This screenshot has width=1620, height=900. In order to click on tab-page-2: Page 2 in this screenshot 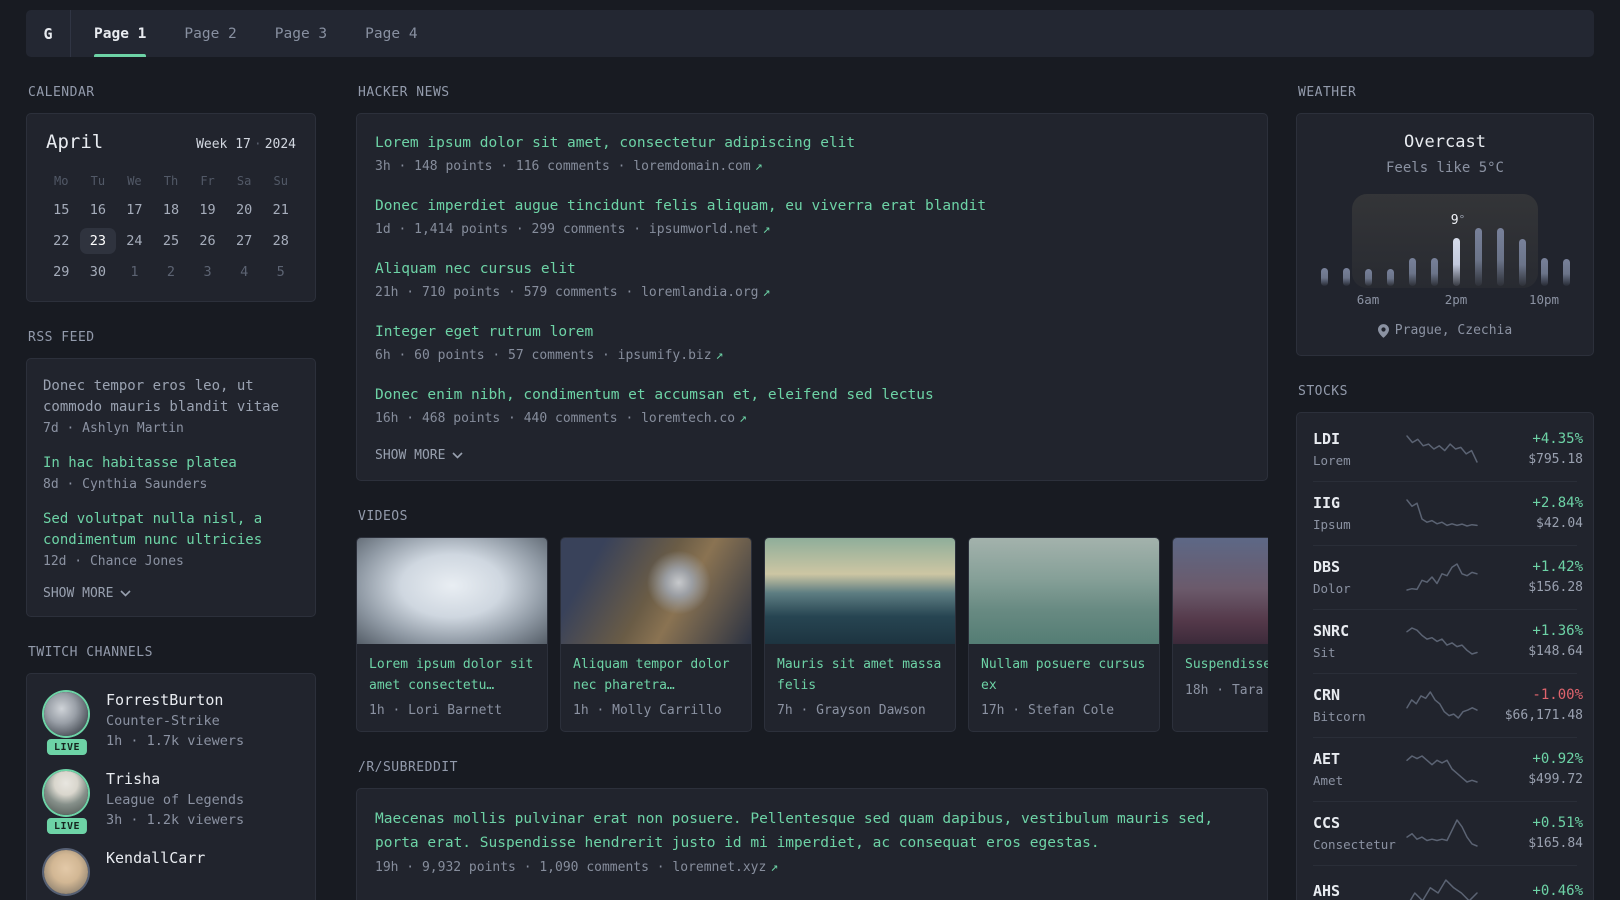, I will do `click(210, 33)`.